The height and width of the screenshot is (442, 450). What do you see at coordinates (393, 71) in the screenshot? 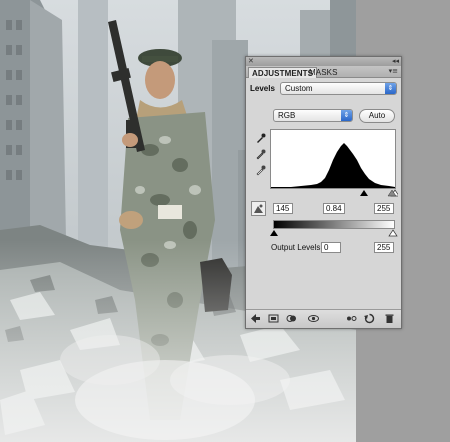
I see `panel-menu-icon: ▾≡` at bounding box center [393, 71].